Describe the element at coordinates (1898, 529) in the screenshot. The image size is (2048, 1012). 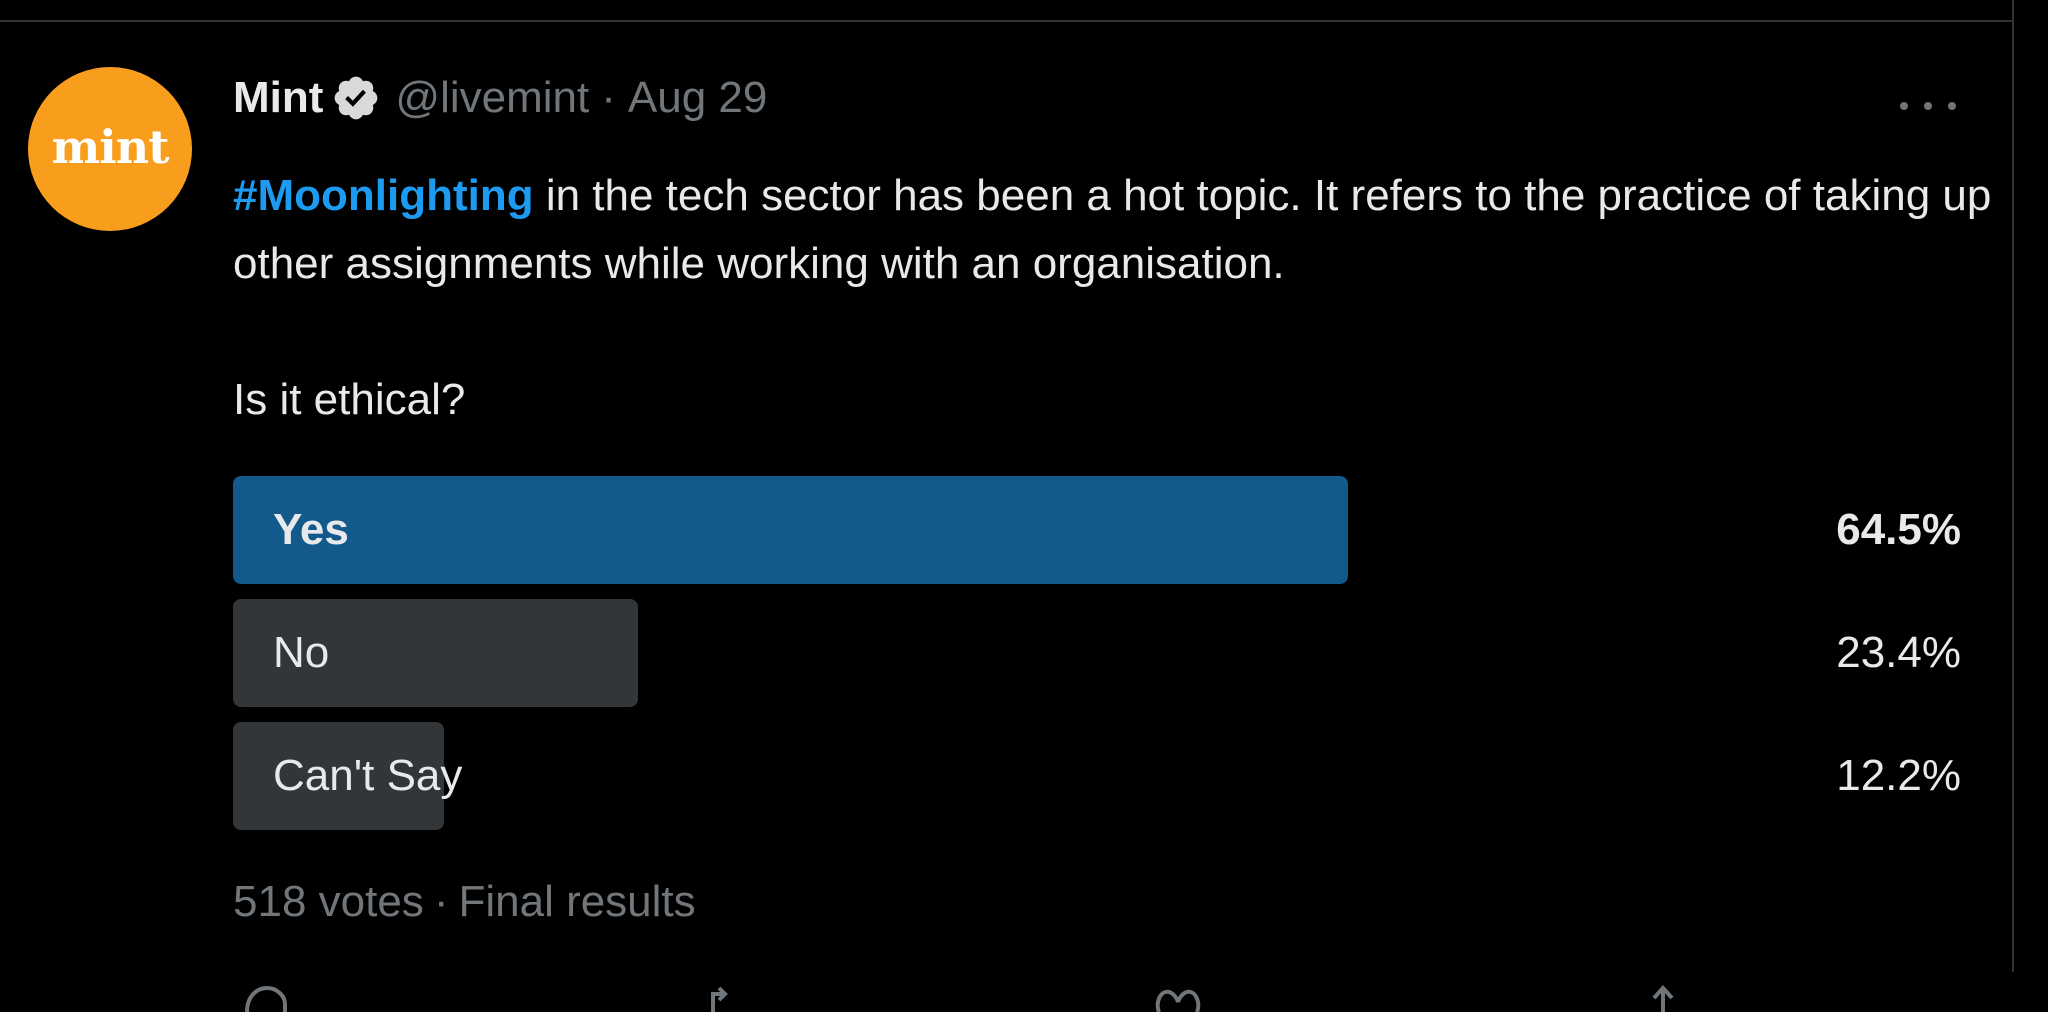
I see `poll-option-percent: 64.5%` at that location.